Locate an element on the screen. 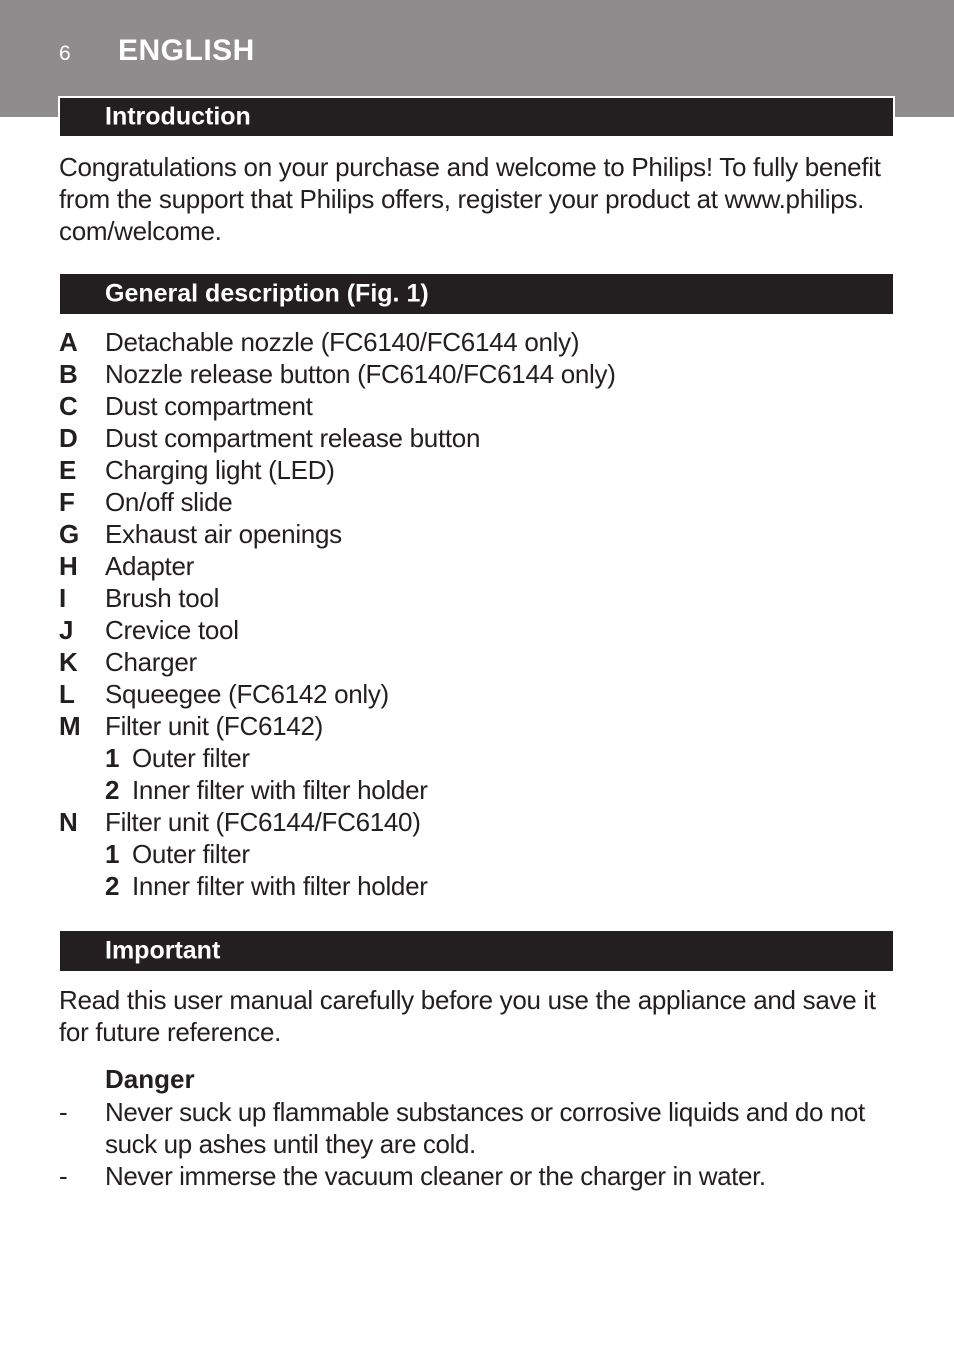 The image size is (954, 1345). list-item: H Adapter is located at coordinates (479, 566).